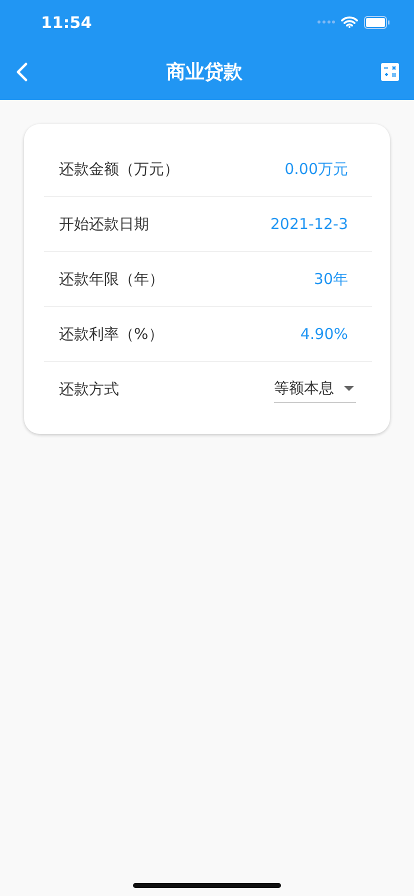 The image size is (414, 896). Describe the element at coordinates (66, 22) in the screenshot. I see `status-time: 11:54` at that location.